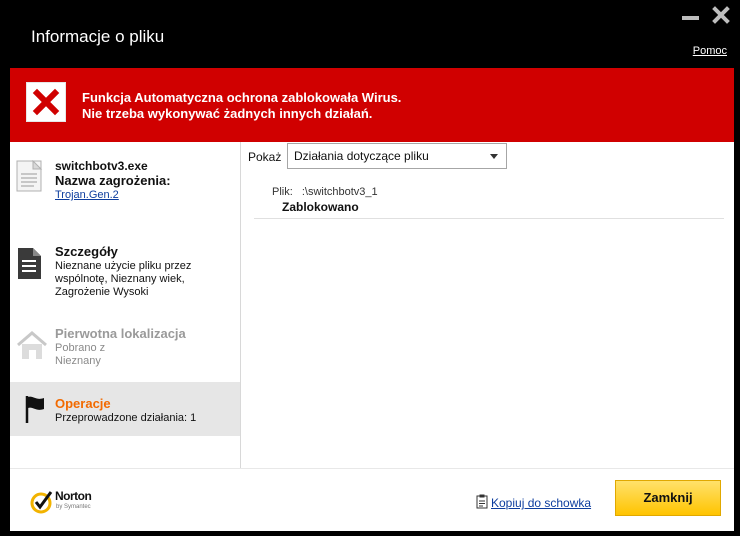 This screenshot has width=740, height=536. I want to click on norton-brand: Norton, so click(73, 496).